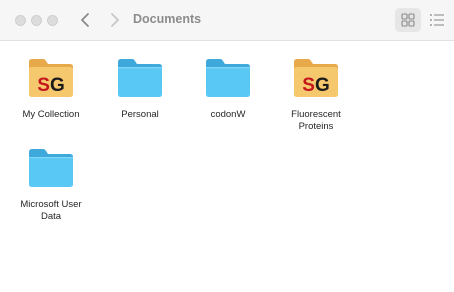 The image size is (454, 292). I want to click on file-item-personal: Personal, so click(140, 88).